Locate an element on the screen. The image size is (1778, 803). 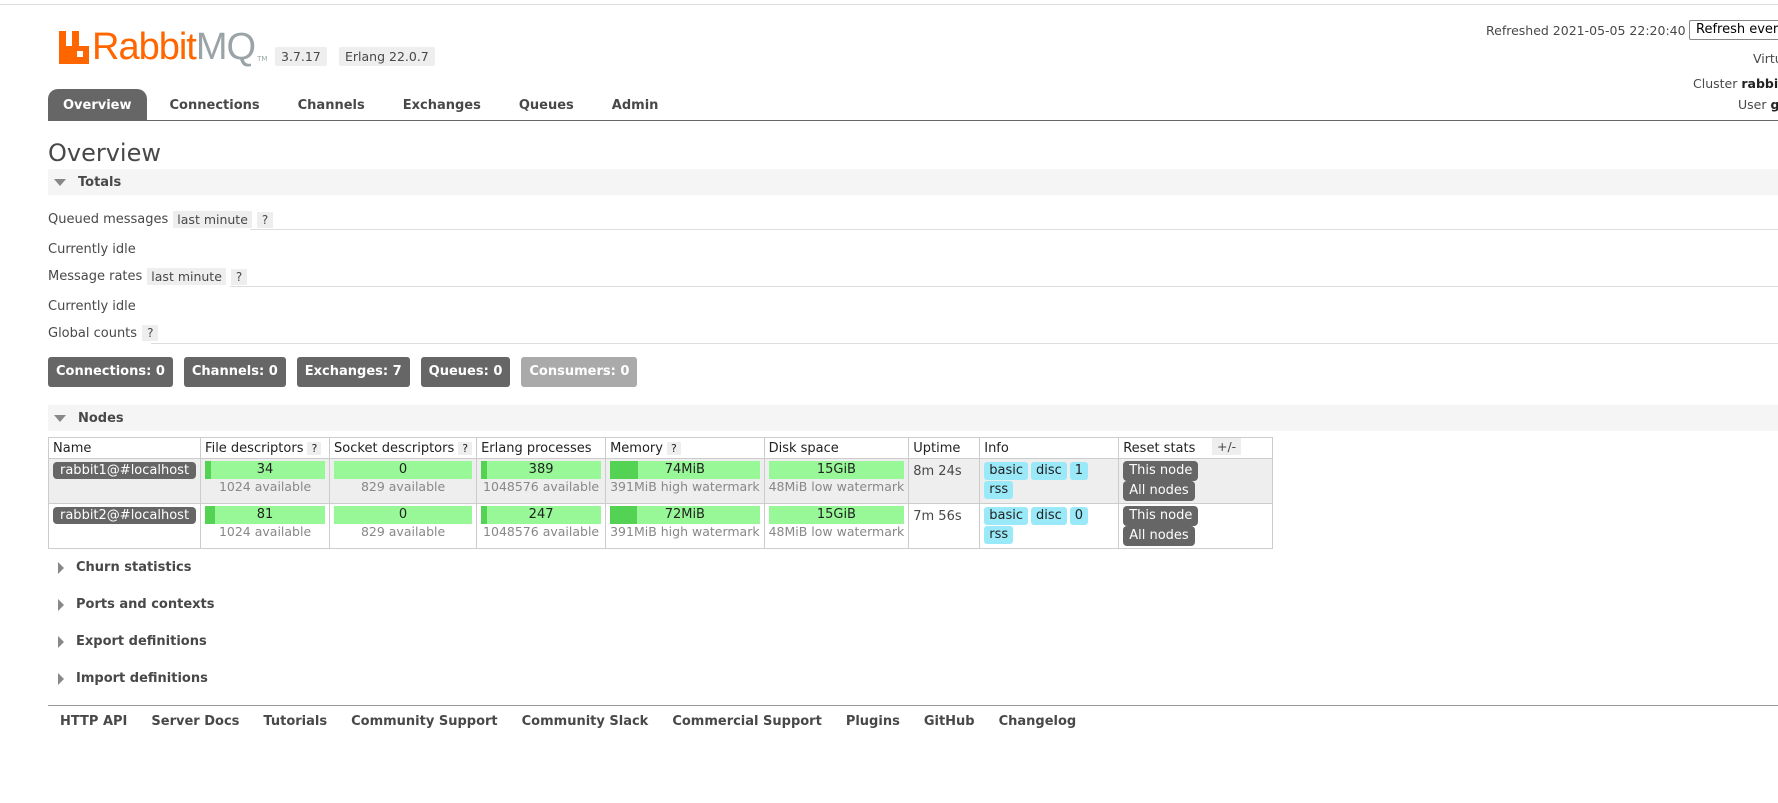
export-definitions-section: Export definitions is located at coordinates (127, 641).